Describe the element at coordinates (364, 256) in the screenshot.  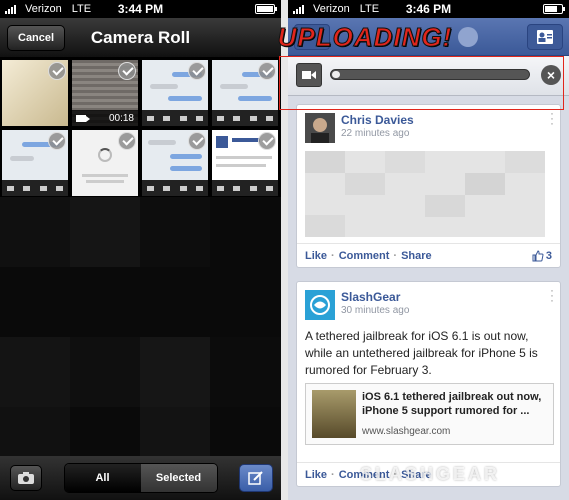
I see `comment-link: Comment` at that location.